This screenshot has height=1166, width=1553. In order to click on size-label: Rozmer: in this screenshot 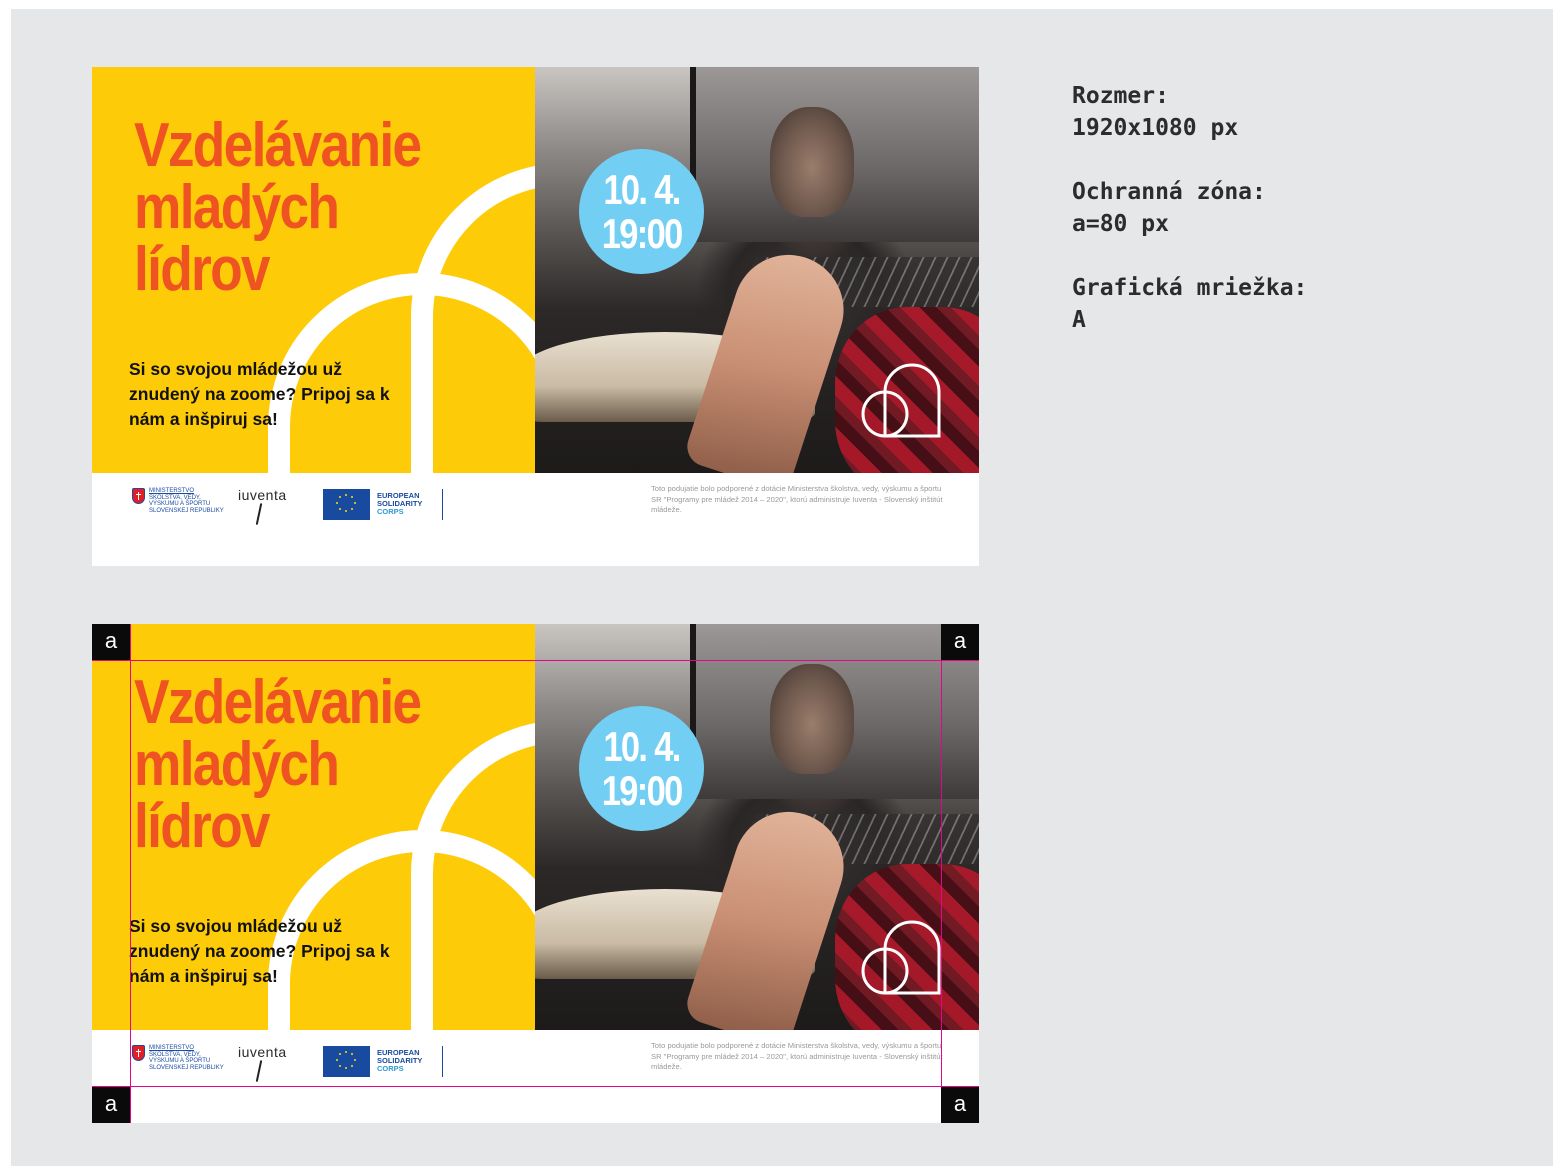, I will do `click(1120, 96)`.